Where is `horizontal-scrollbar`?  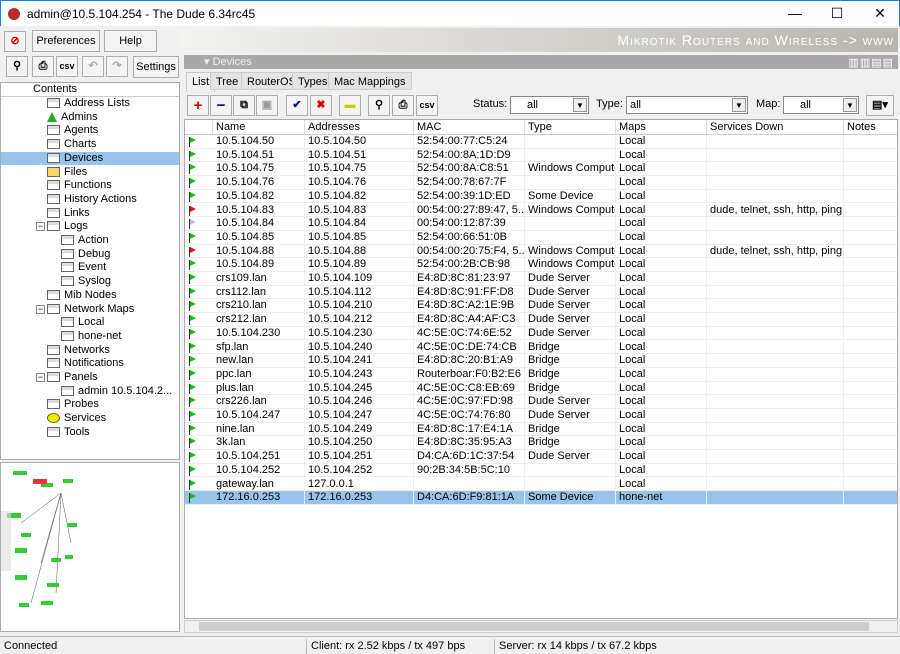
horizontal-scrollbar is located at coordinates (541, 626).